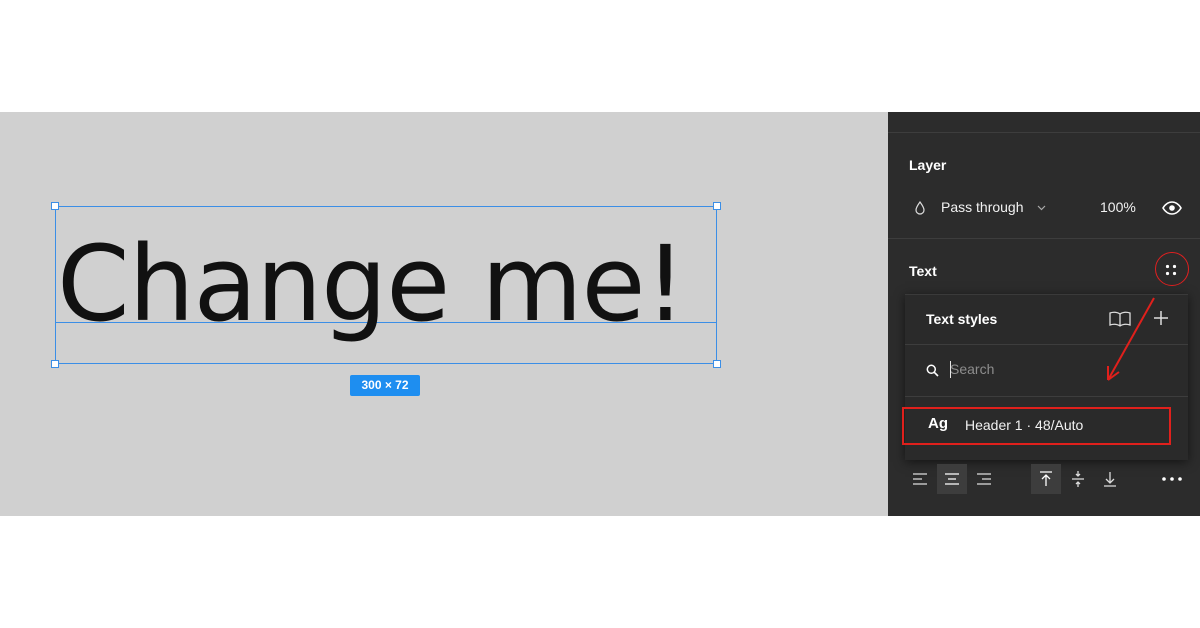  I want to click on resize-handle-top-left, so click(55, 206).